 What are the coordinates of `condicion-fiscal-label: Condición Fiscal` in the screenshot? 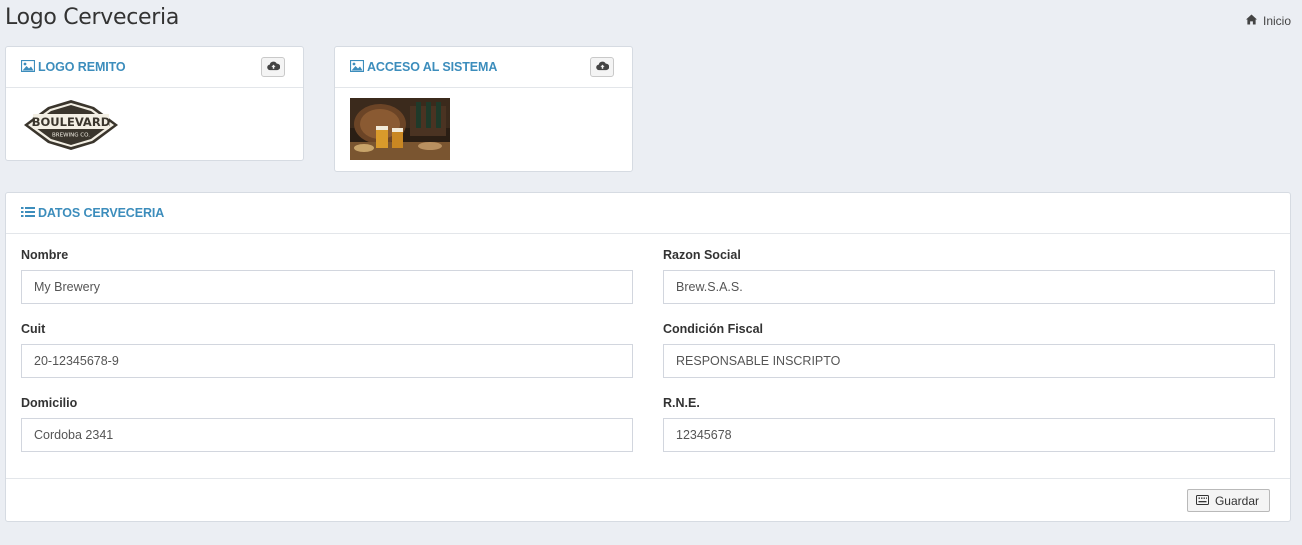 It's located at (713, 329).